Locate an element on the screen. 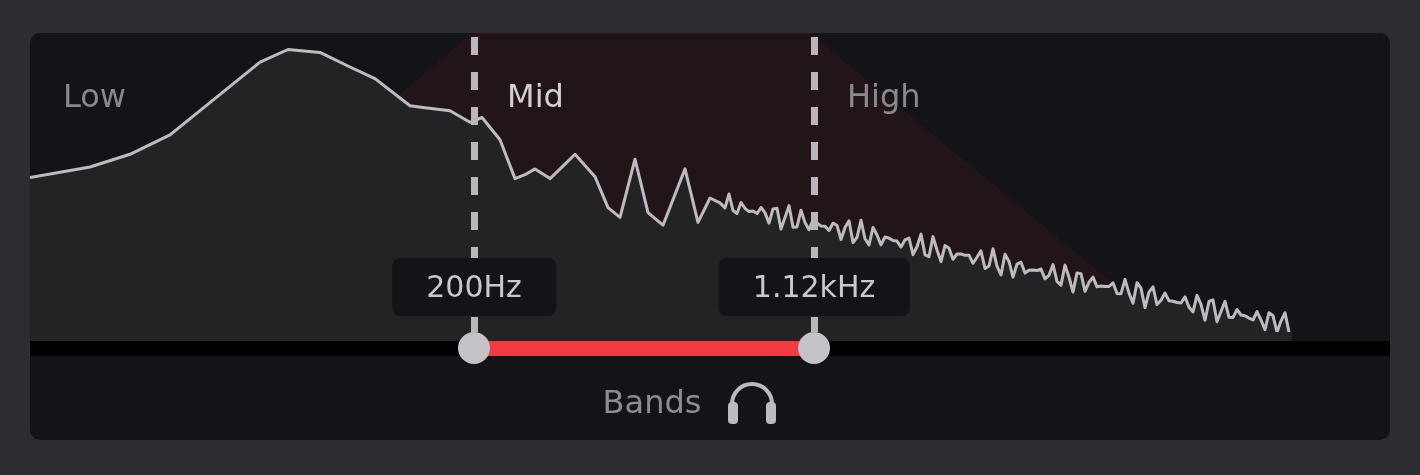 The width and height of the screenshot is (1420, 475). band-label: Mid is located at coordinates (535, 96).